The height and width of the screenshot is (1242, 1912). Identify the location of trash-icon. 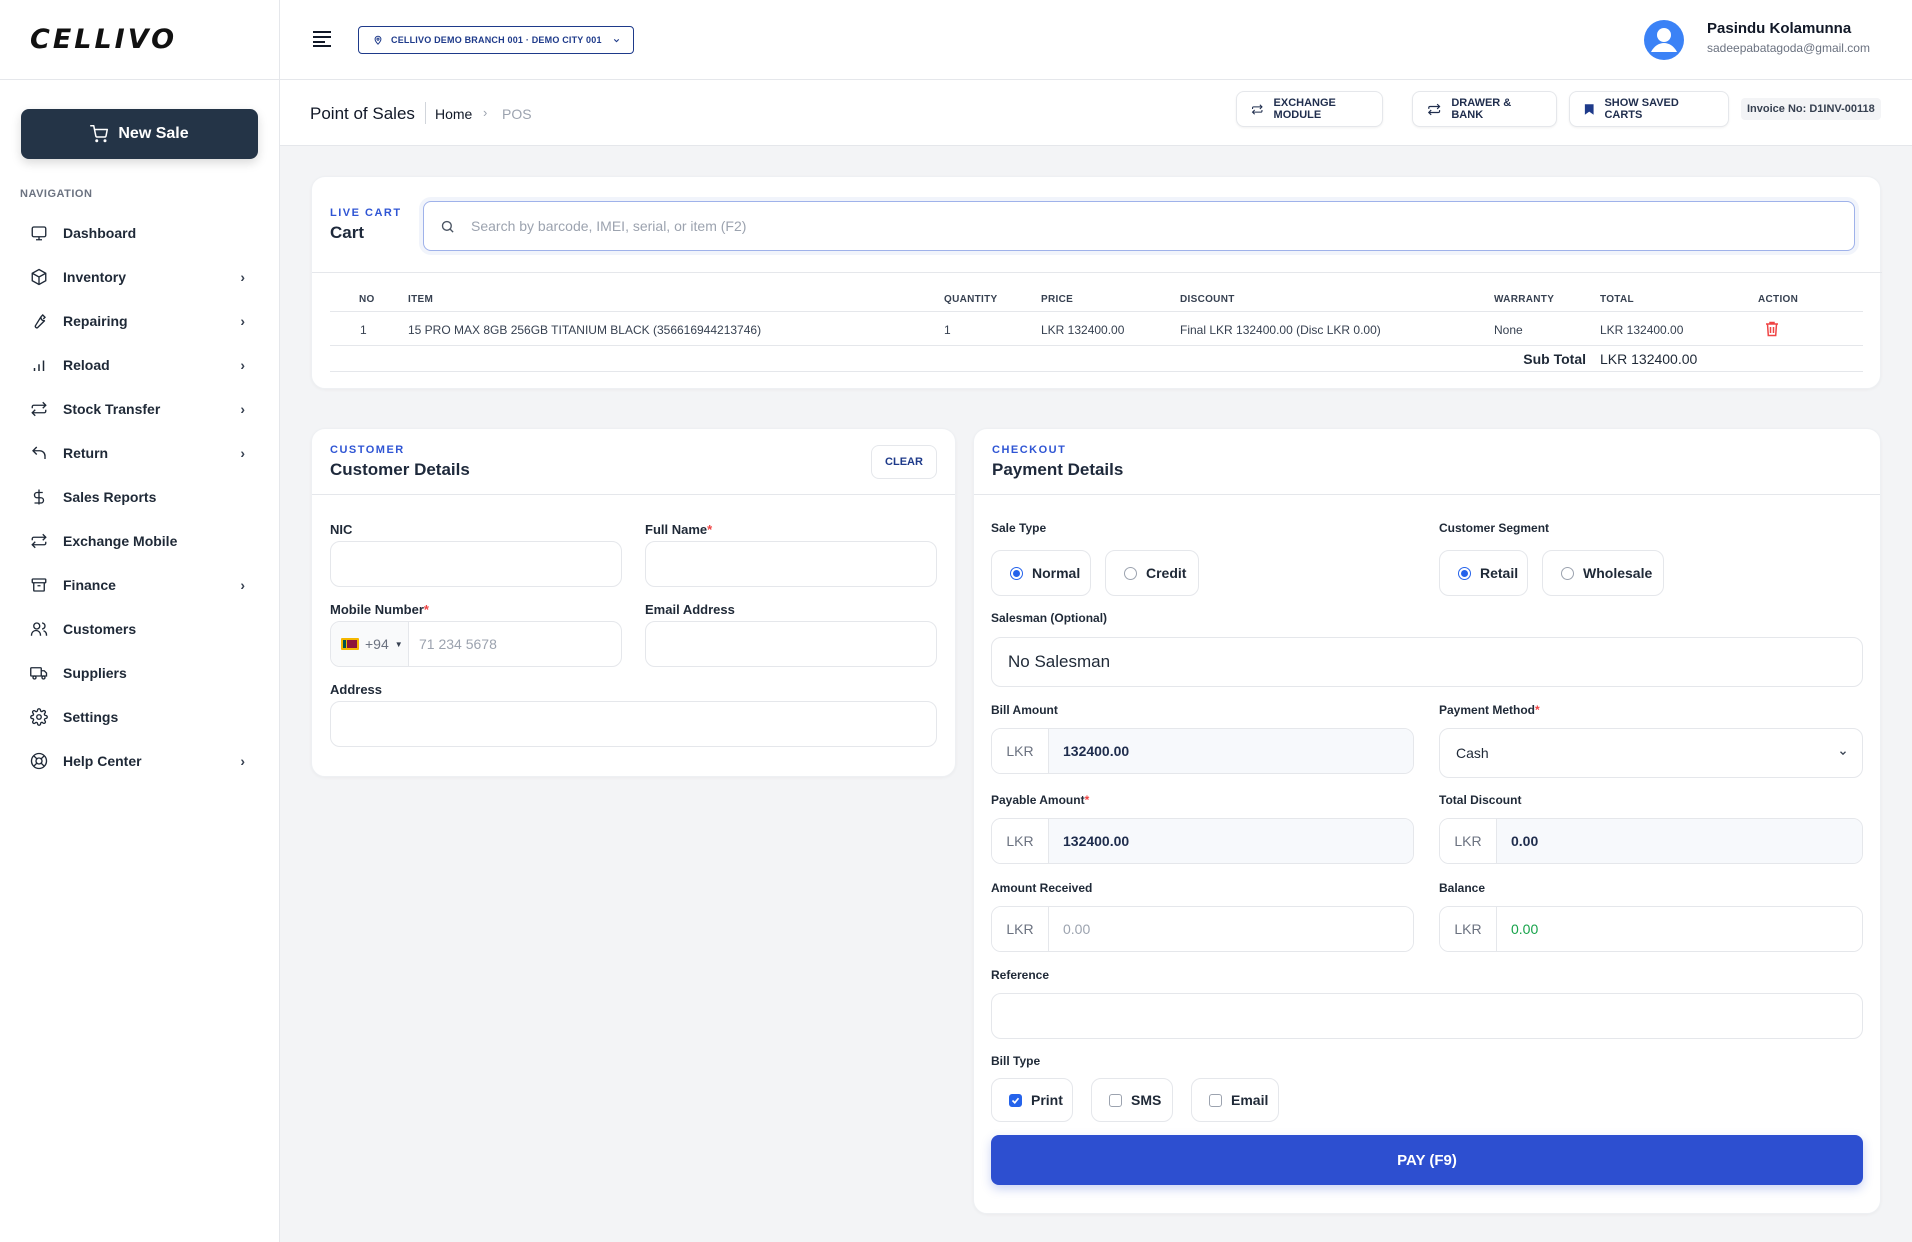
(1772, 329).